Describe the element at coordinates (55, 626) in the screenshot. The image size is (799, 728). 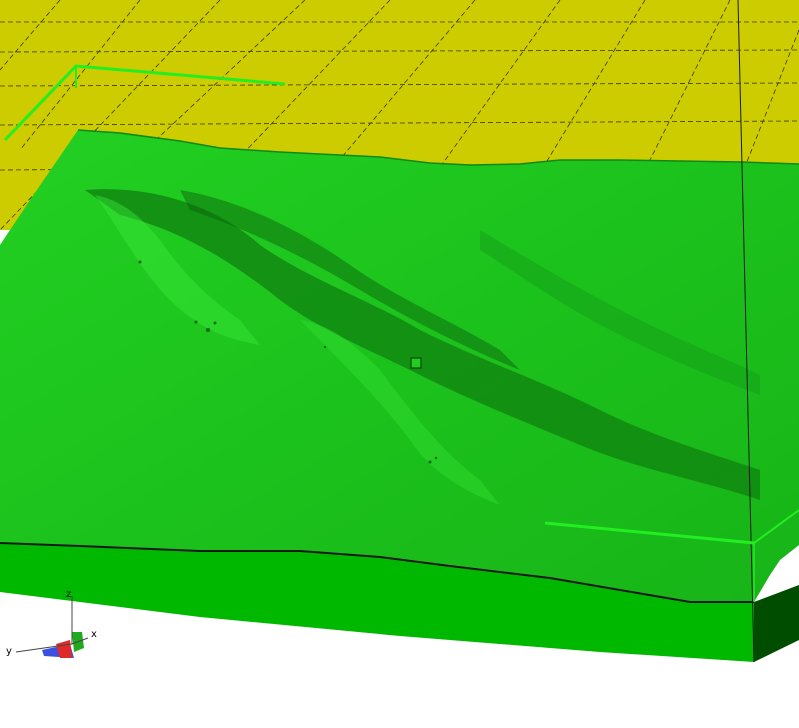
I see `axis-triad: z x y` at that location.